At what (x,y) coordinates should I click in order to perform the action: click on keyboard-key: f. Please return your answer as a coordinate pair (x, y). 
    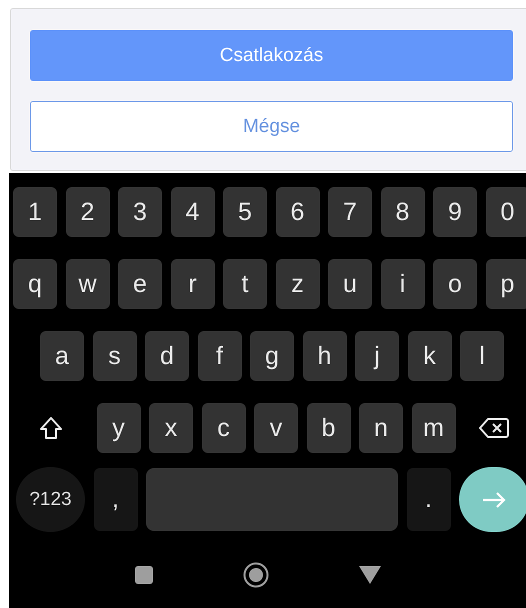
    Looking at the image, I should click on (220, 356).